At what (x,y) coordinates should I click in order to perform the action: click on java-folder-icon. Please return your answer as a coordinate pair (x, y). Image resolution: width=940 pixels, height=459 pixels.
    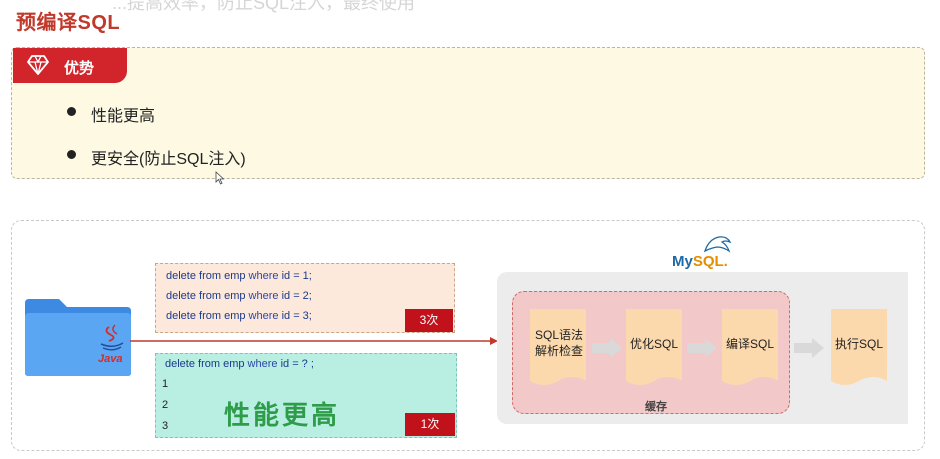
    Looking at the image, I should click on (78, 337).